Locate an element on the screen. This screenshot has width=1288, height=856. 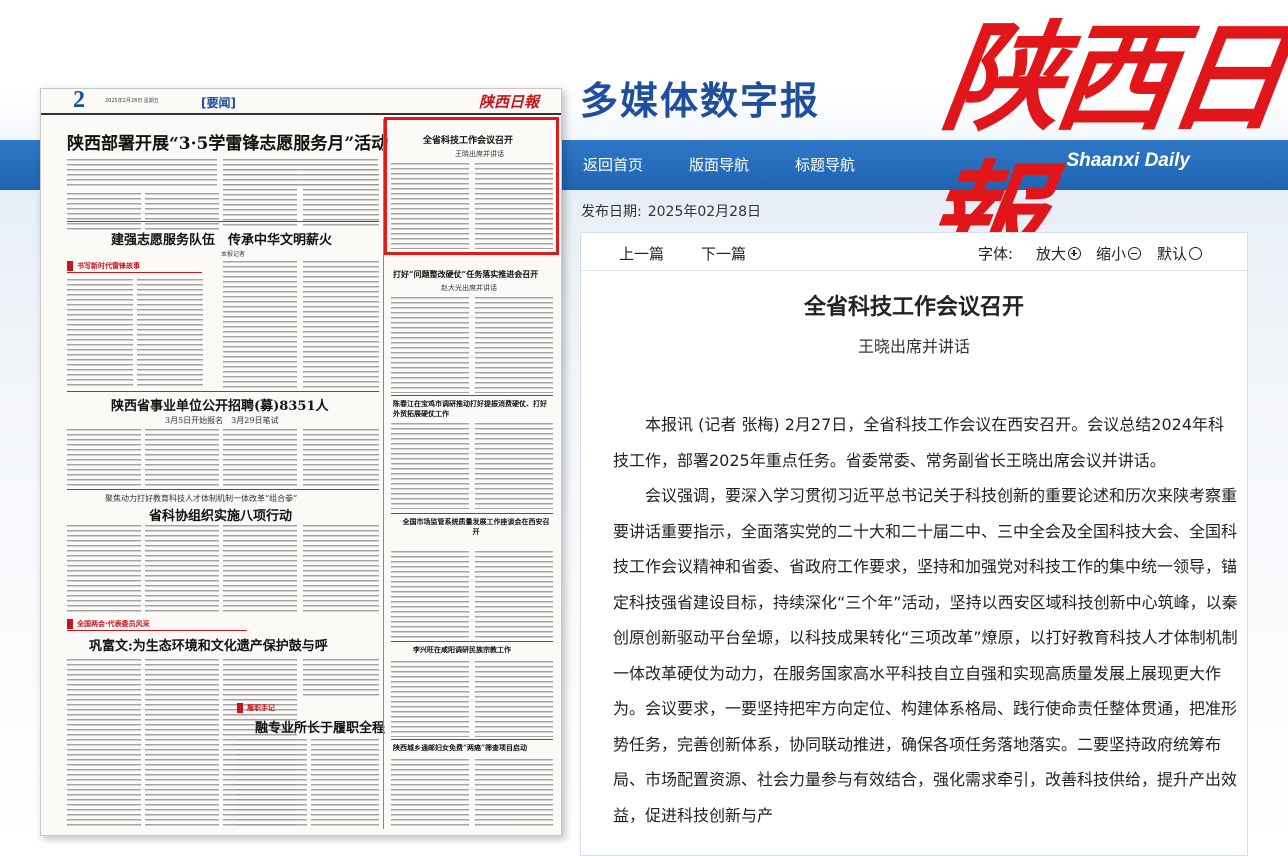
thumb-byline: 本报记者 is located at coordinates (233, 254).